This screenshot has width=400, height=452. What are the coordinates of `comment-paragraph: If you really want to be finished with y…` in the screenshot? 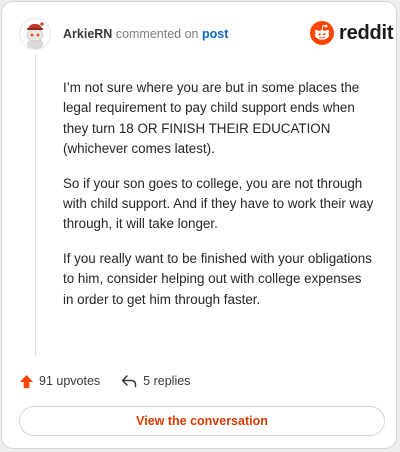 It's located at (217, 278).